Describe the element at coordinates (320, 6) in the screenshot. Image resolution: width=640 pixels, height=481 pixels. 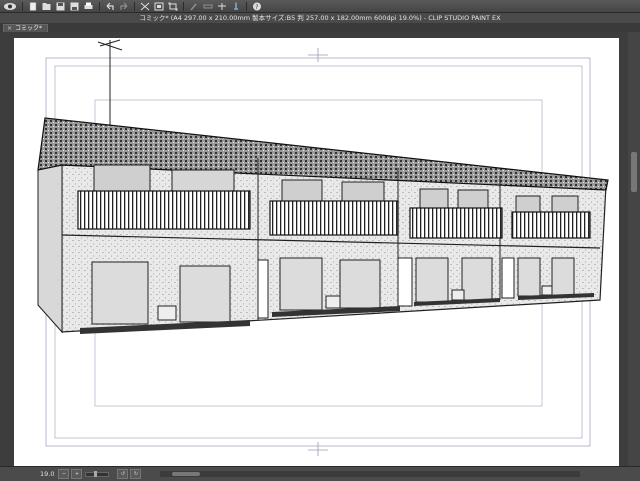
I see `command-bar: ?` at that location.